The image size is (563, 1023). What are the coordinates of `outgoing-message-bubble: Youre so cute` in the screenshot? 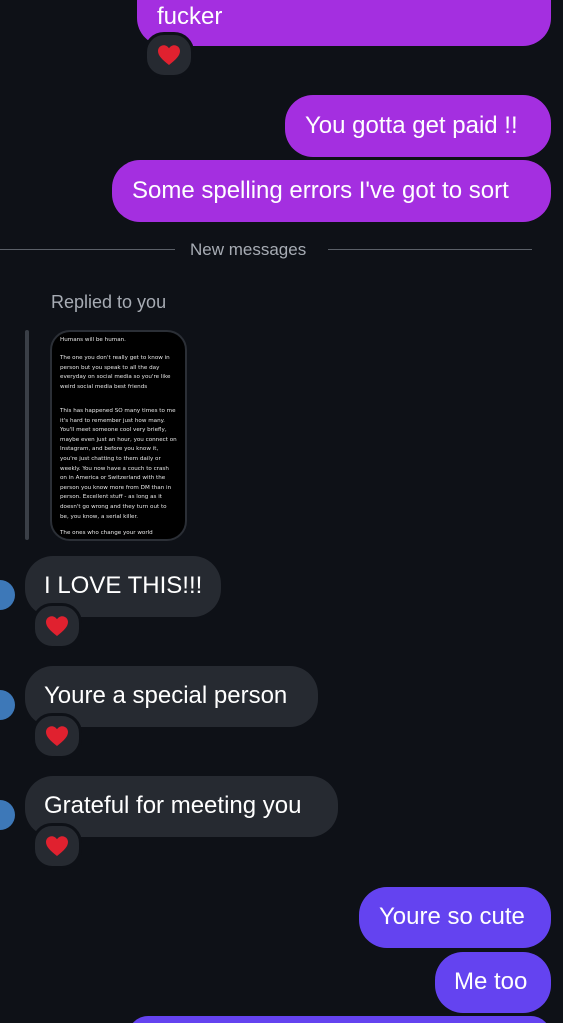 It's located at (455, 917).